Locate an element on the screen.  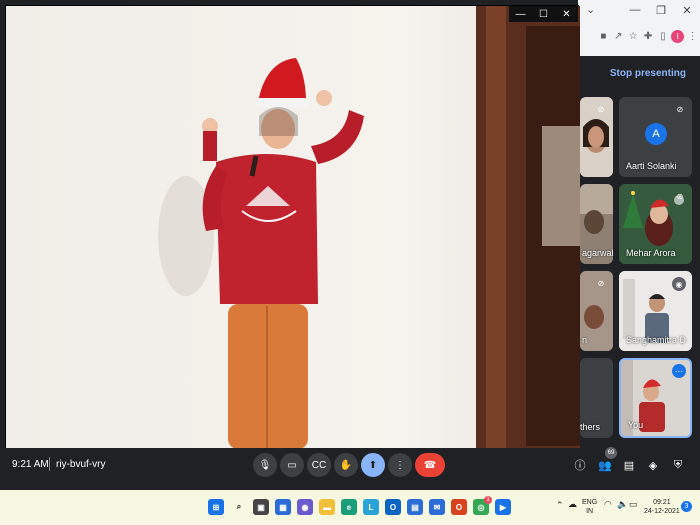
divider is located at coordinates (49, 464).